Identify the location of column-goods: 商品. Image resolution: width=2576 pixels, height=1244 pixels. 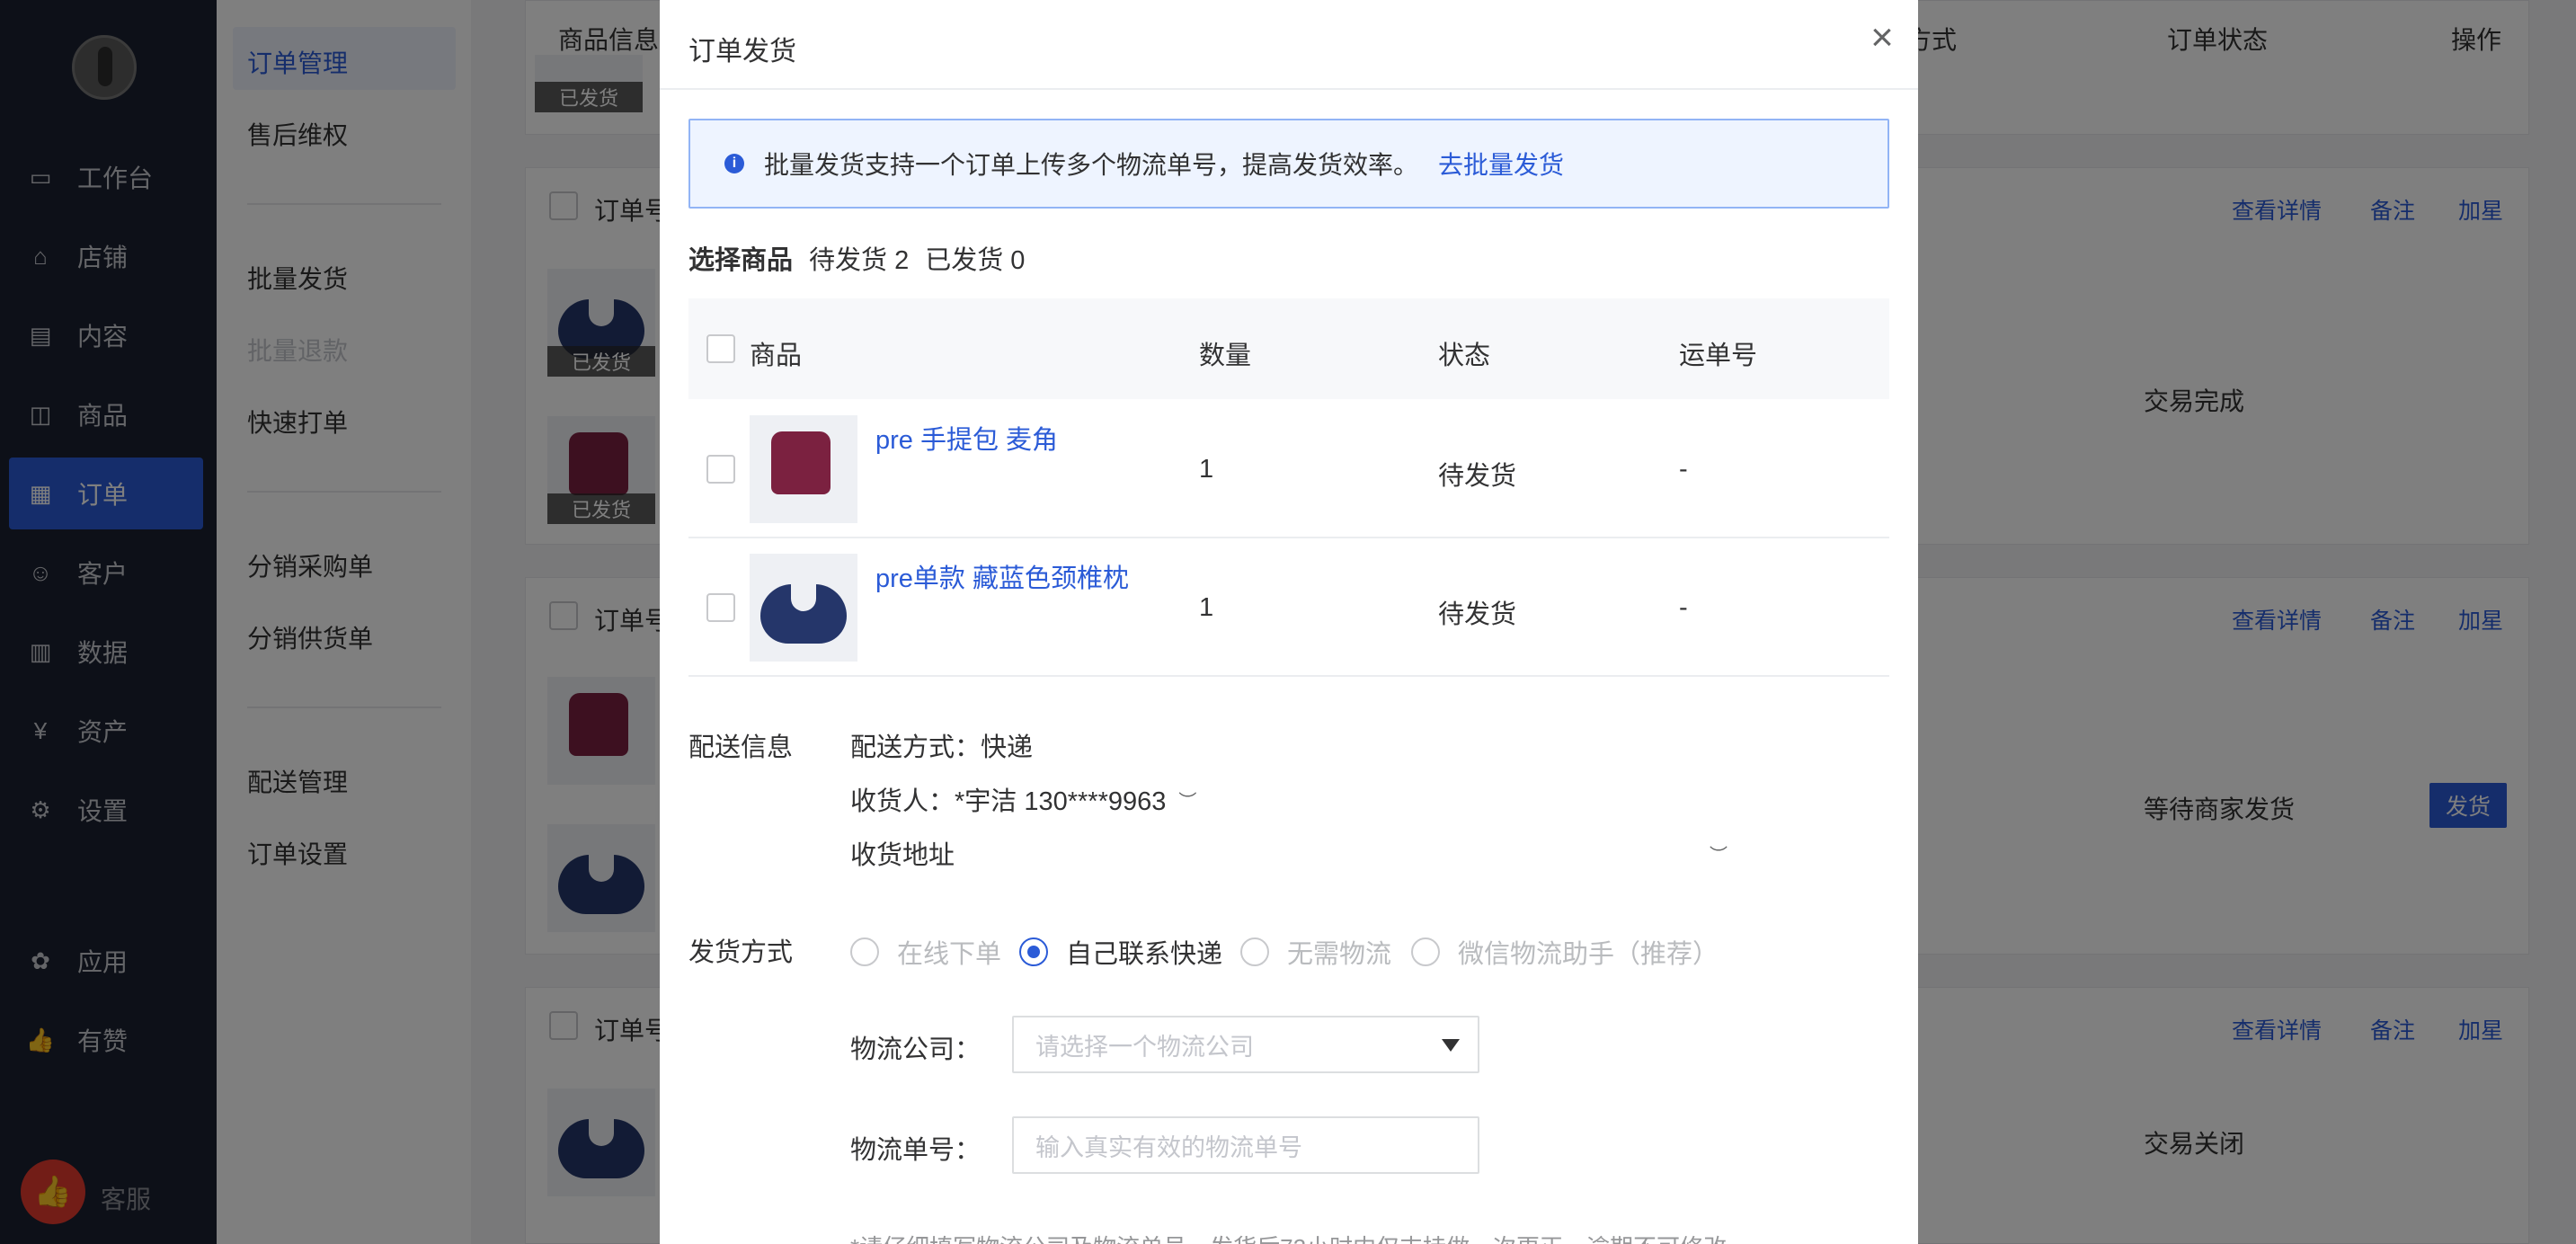
(776, 356).